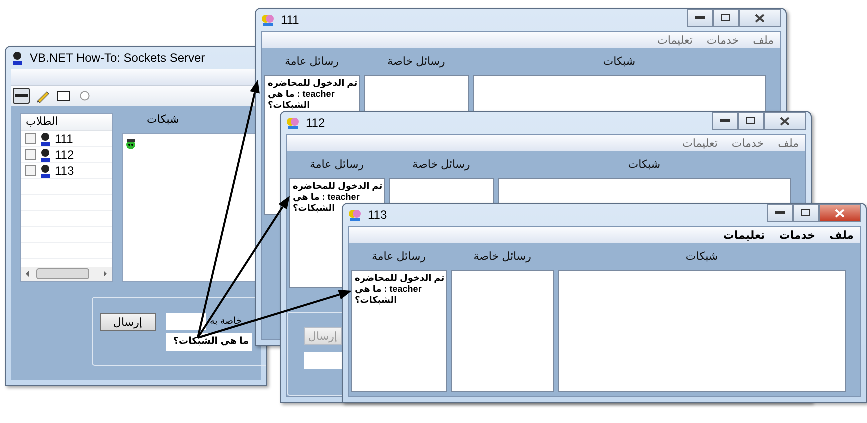  Describe the element at coordinates (43, 96) in the screenshot. I see `pencil-icon` at that location.